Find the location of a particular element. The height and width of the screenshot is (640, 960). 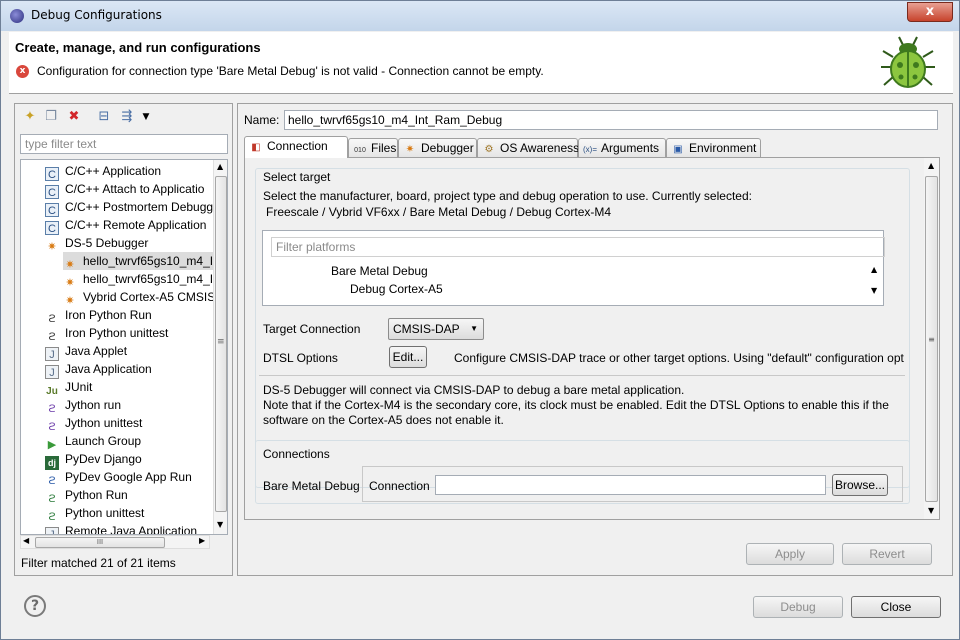

eclipse-icon is located at coordinates (17, 16).